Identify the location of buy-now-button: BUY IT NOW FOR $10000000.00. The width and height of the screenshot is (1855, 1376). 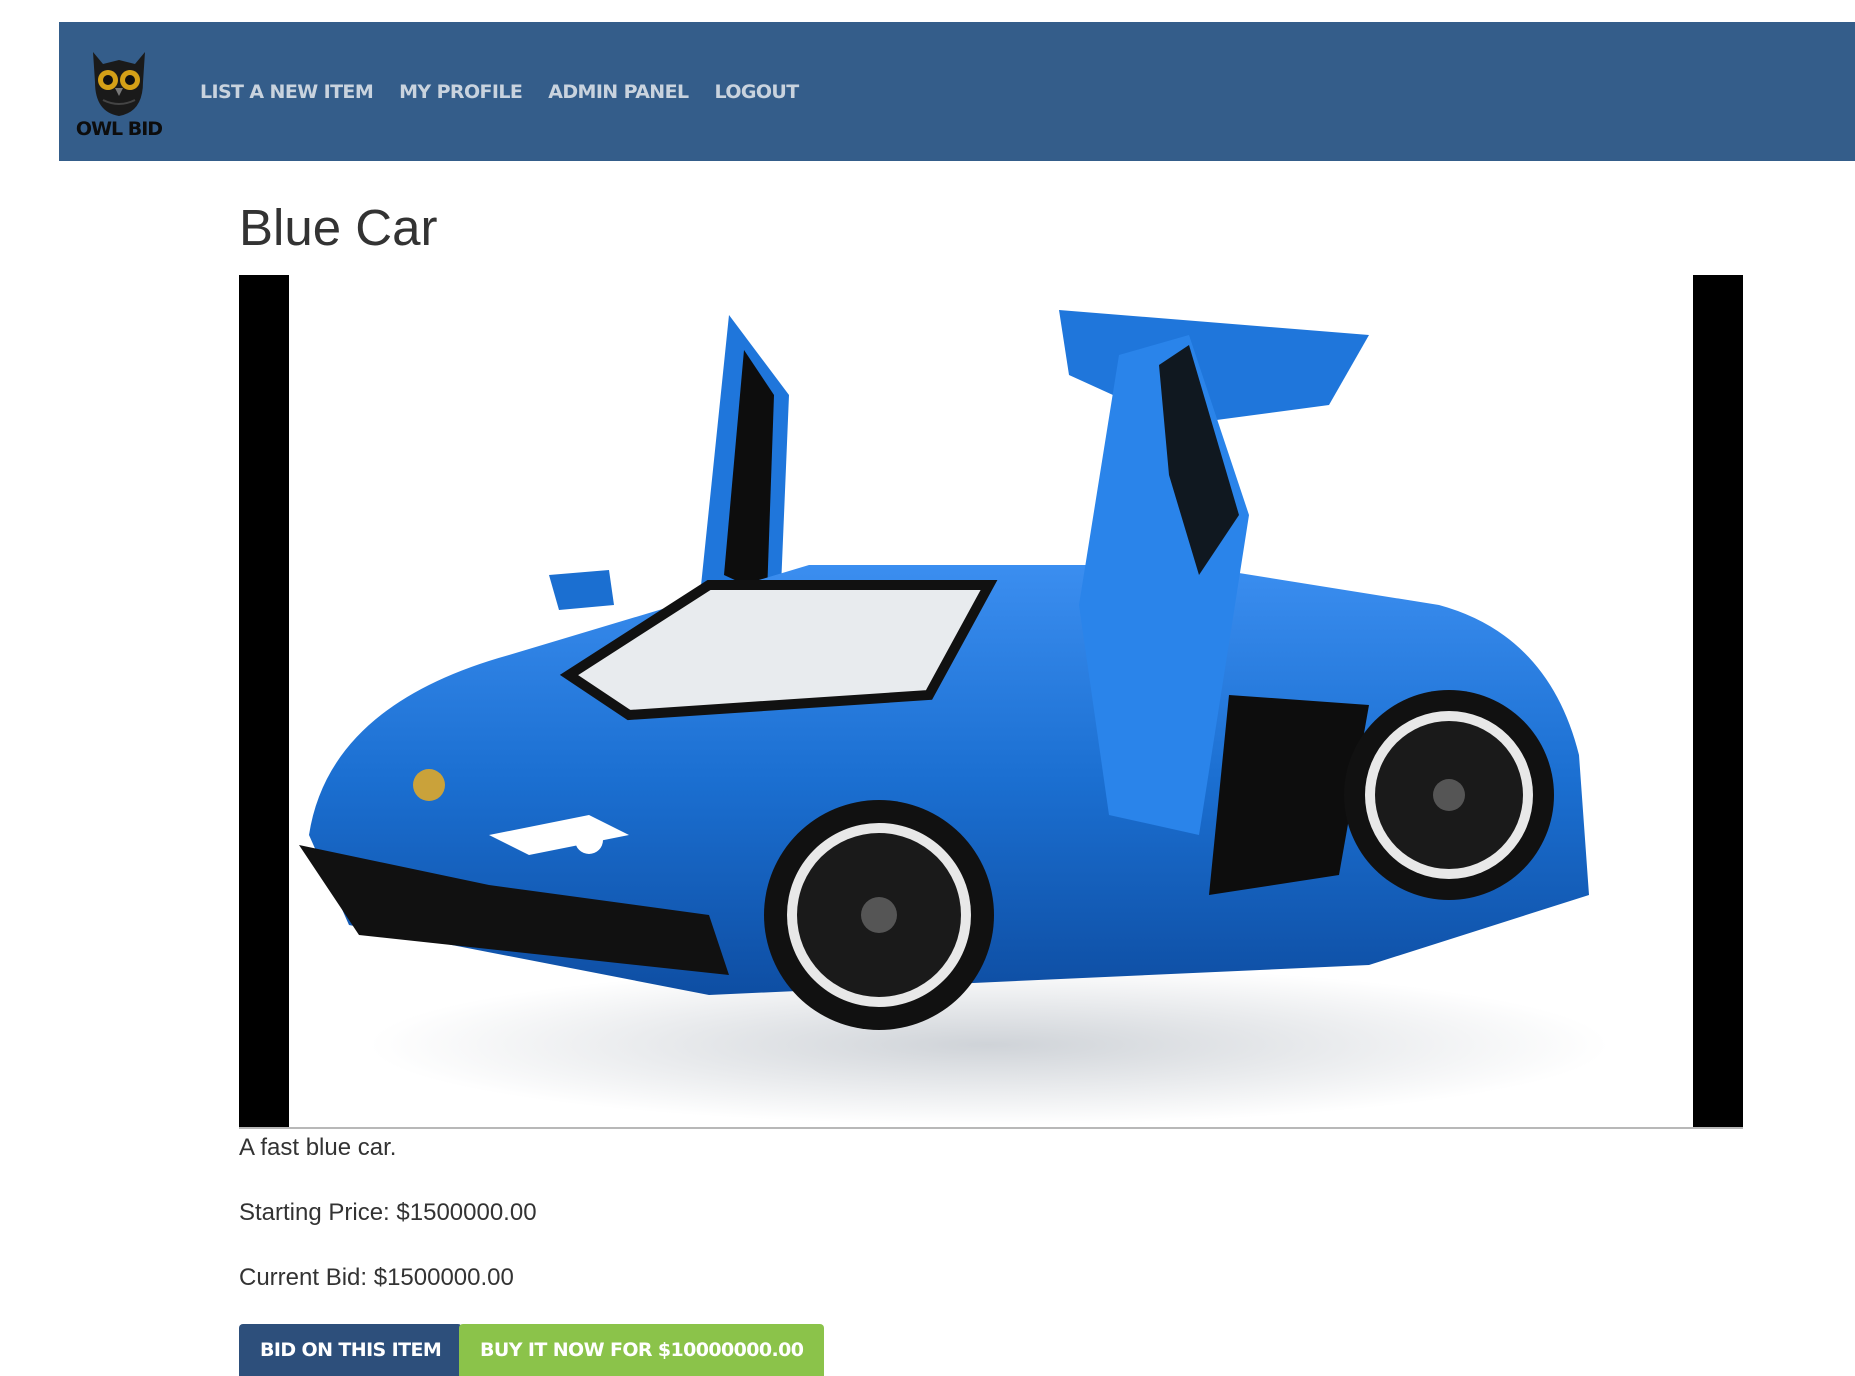
(642, 1350).